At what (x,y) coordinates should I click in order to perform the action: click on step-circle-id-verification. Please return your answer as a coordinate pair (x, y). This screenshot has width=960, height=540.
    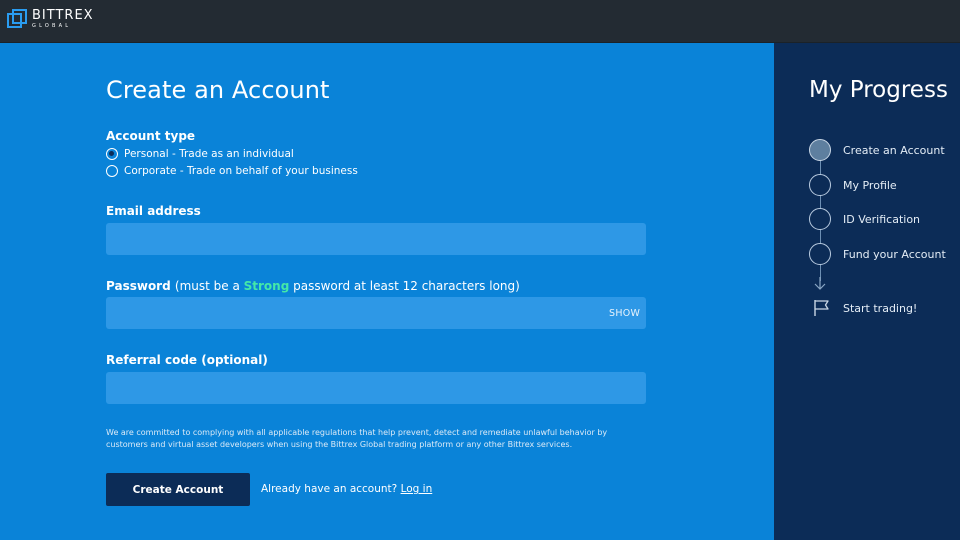
    Looking at the image, I should click on (820, 219).